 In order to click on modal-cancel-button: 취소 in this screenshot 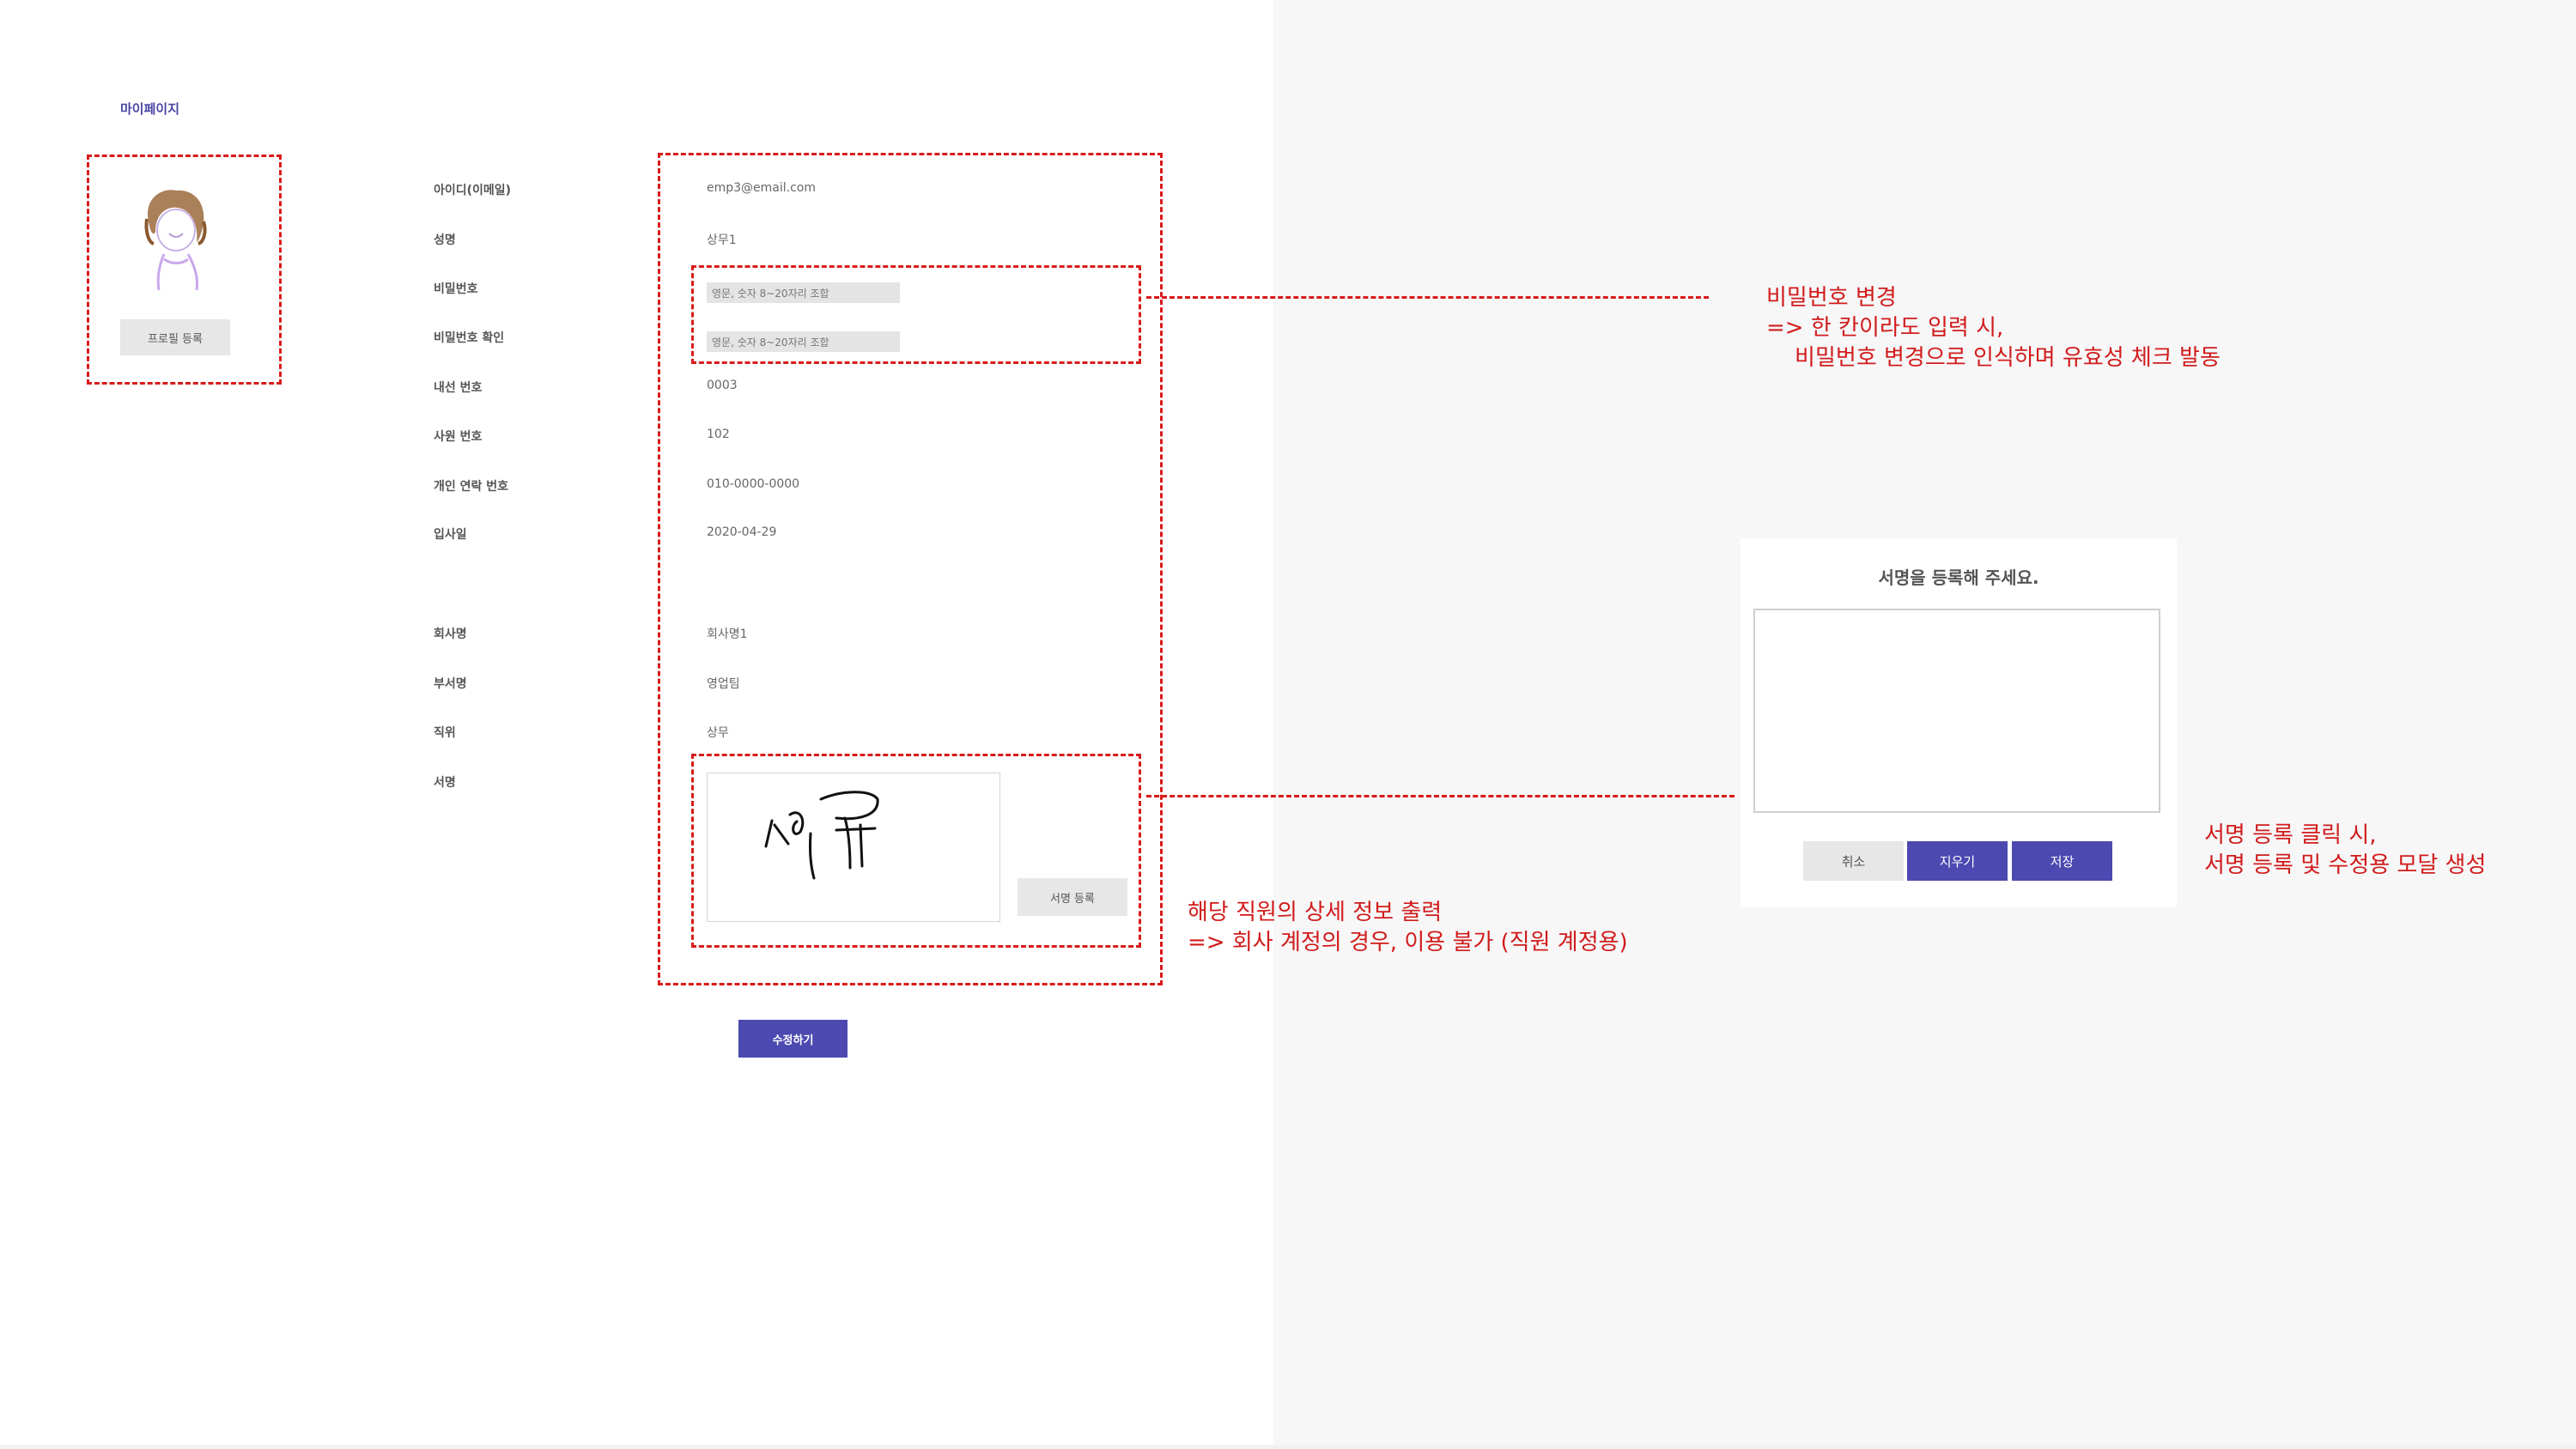, I will do `click(1853, 861)`.